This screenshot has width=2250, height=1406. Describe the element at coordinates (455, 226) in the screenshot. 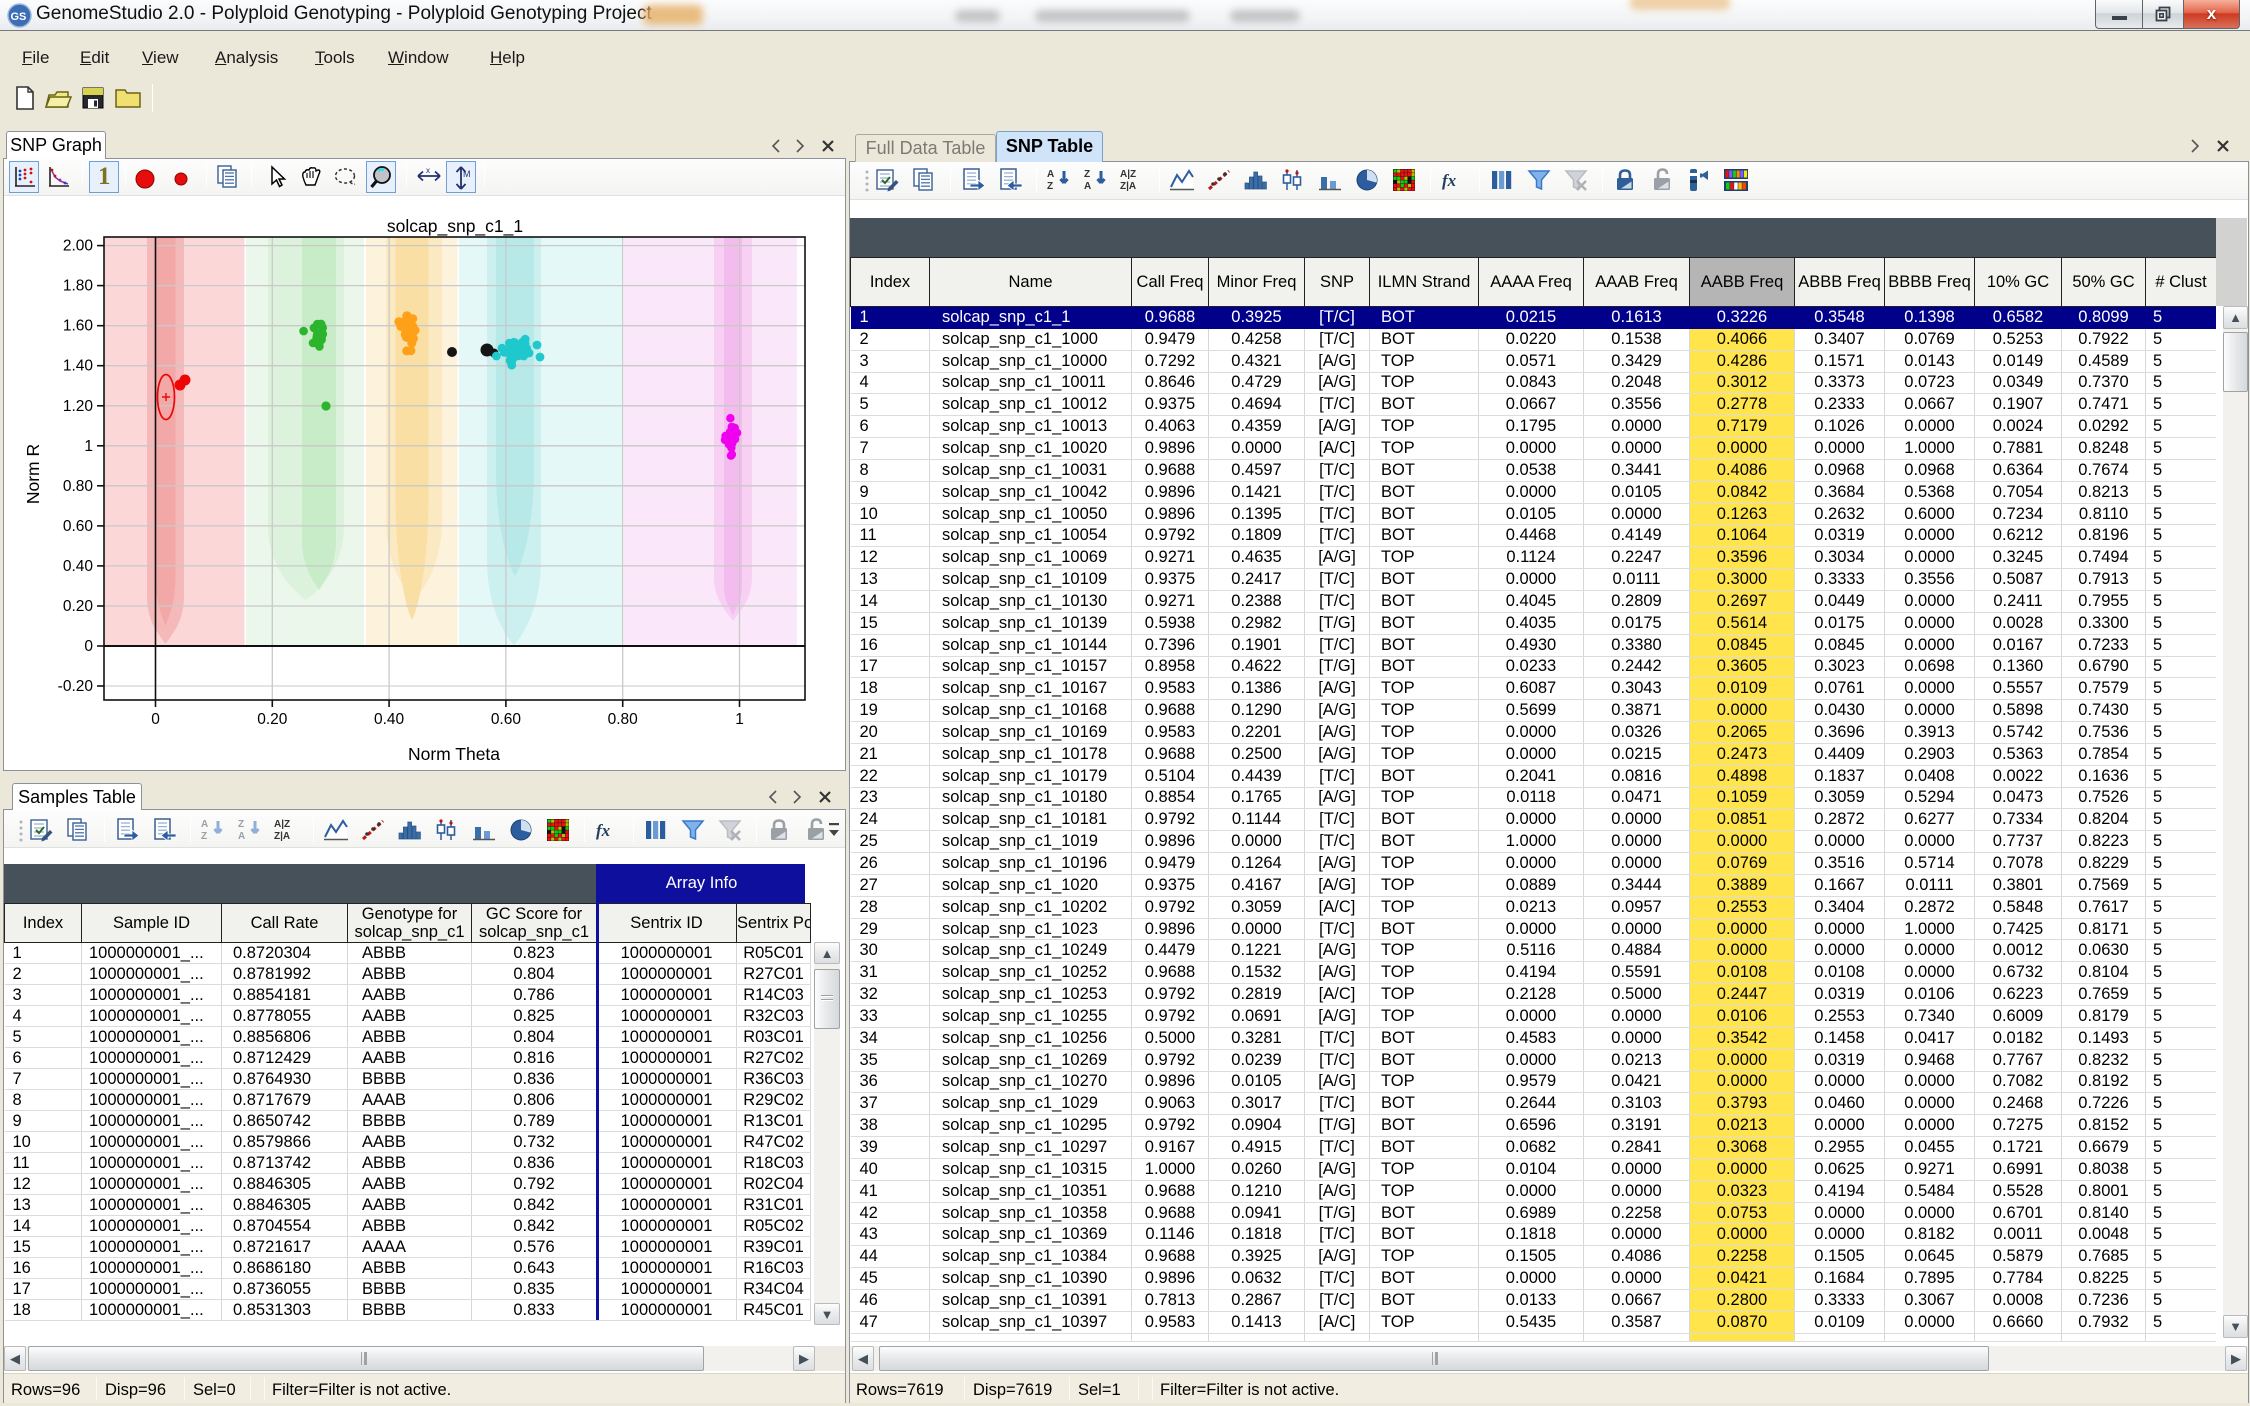

I see `svg-text: solcap_snp_c1_1` at that location.